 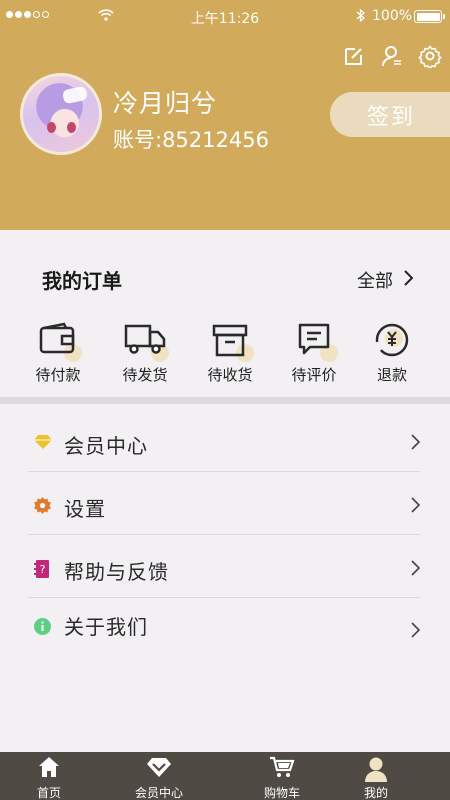 I want to click on order-refund: 退款, so click(x=392, y=353).